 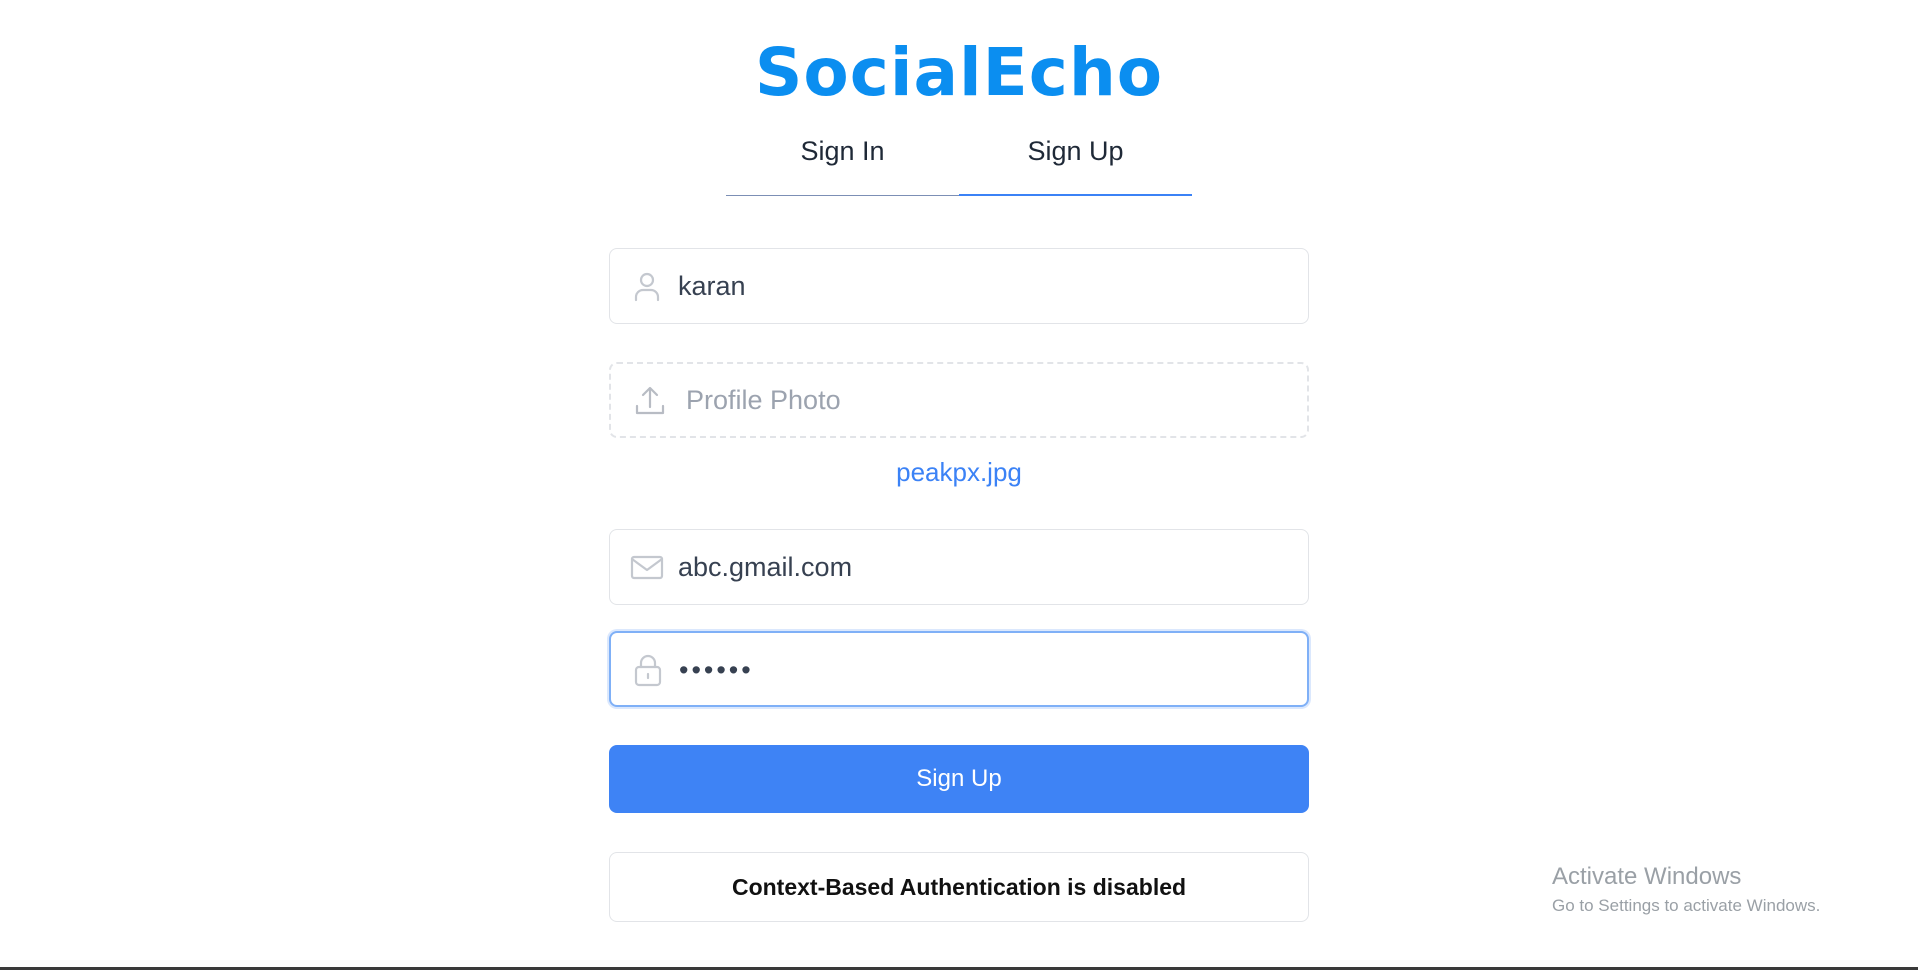 What do you see at coordinates (647, 286) in the screenshot?
I see `user-icon` at bounding box center [647, 286].